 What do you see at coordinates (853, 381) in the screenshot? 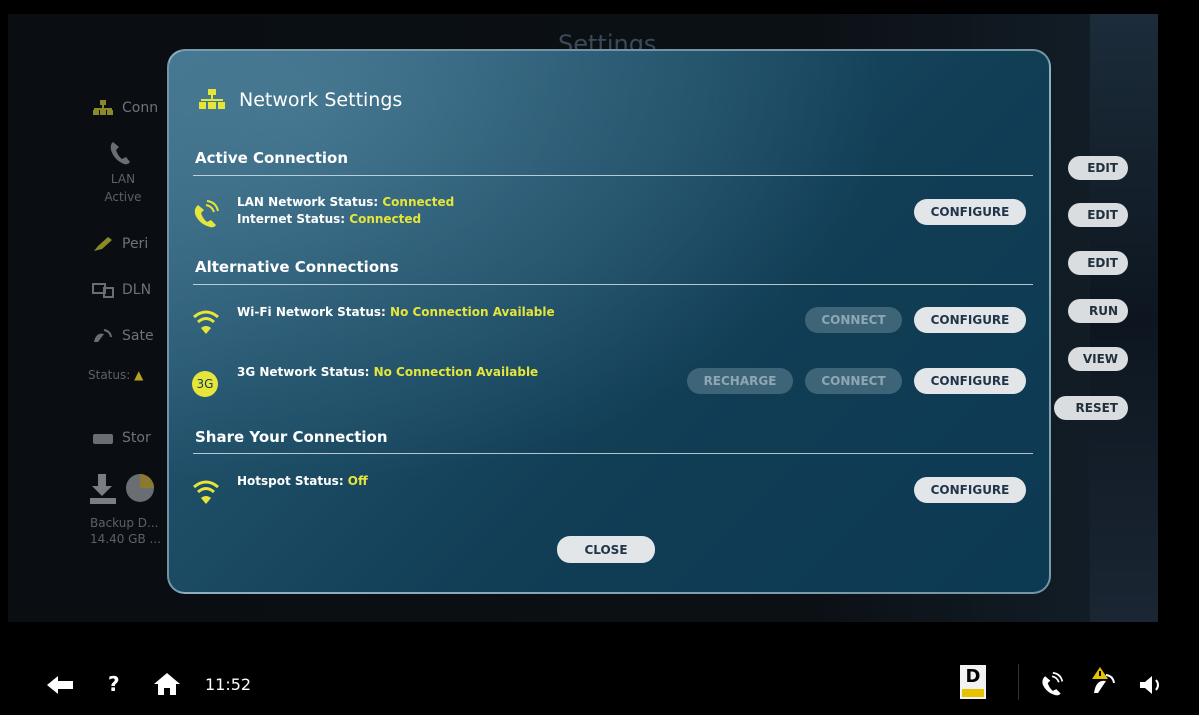
I see `3g-connect-button: CONNECT` at bounding box center [853, 381].